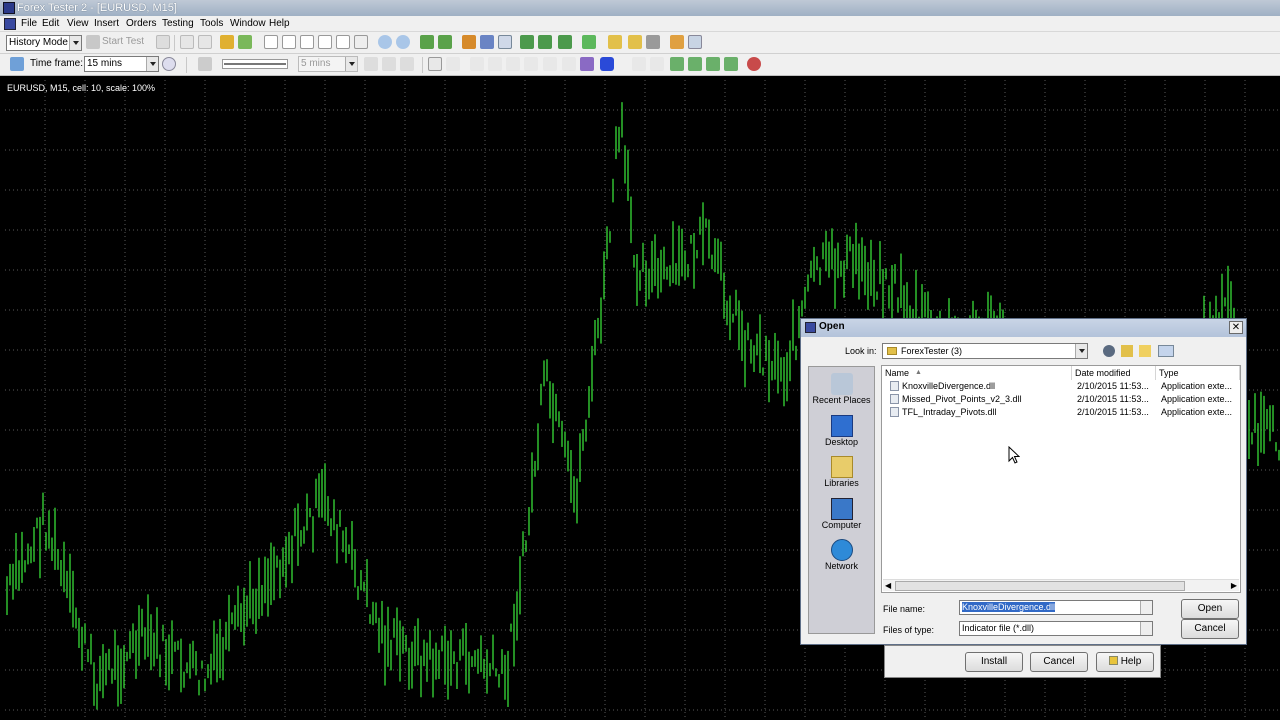  Describe the element at coordinates (994, 662) in the screenshot. I see `install-button: Install` at that location.